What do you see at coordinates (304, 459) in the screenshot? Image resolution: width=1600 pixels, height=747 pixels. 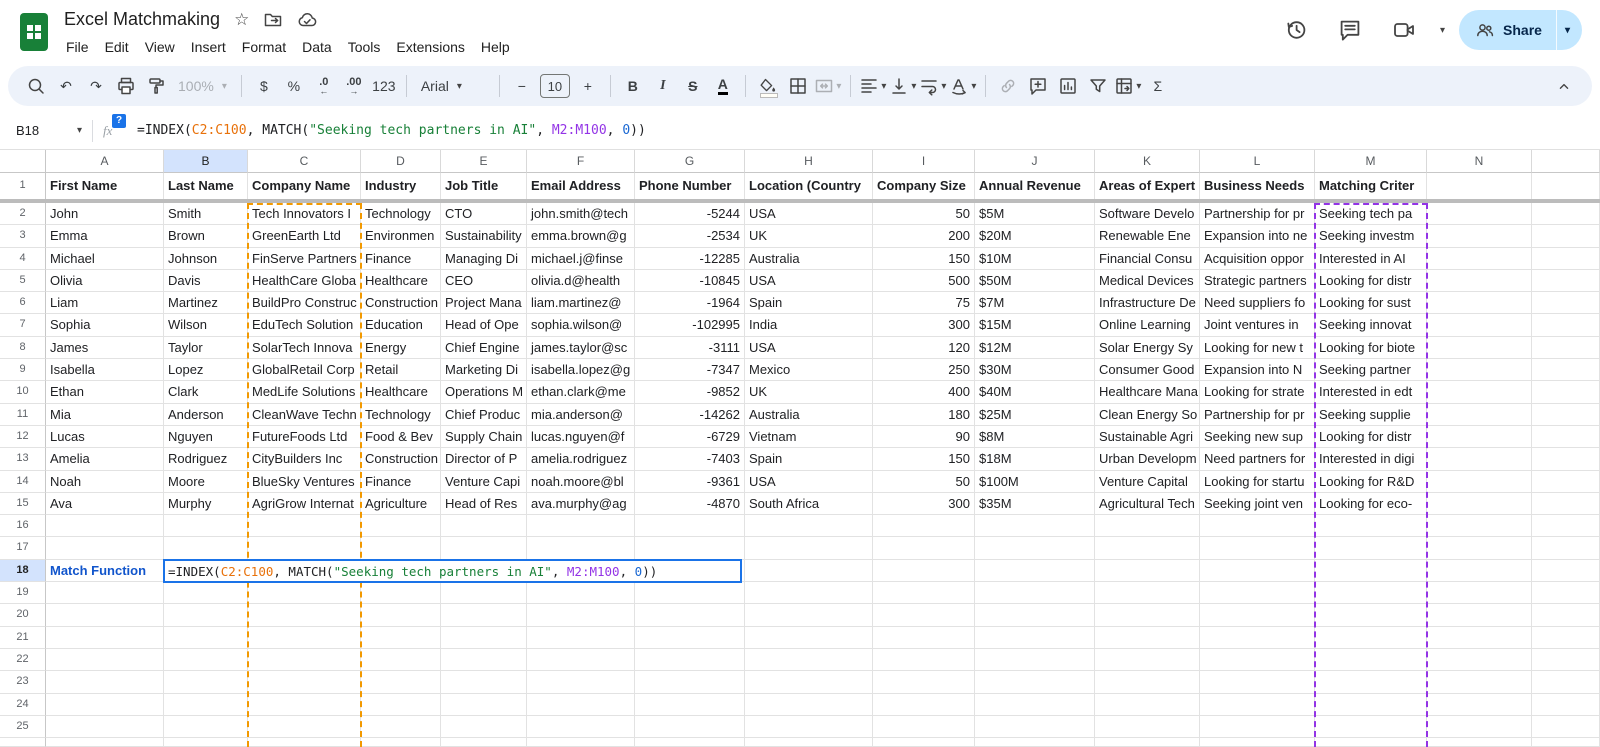 I see `cell: CityBuilders Inc` at bounding box center [304, 459].